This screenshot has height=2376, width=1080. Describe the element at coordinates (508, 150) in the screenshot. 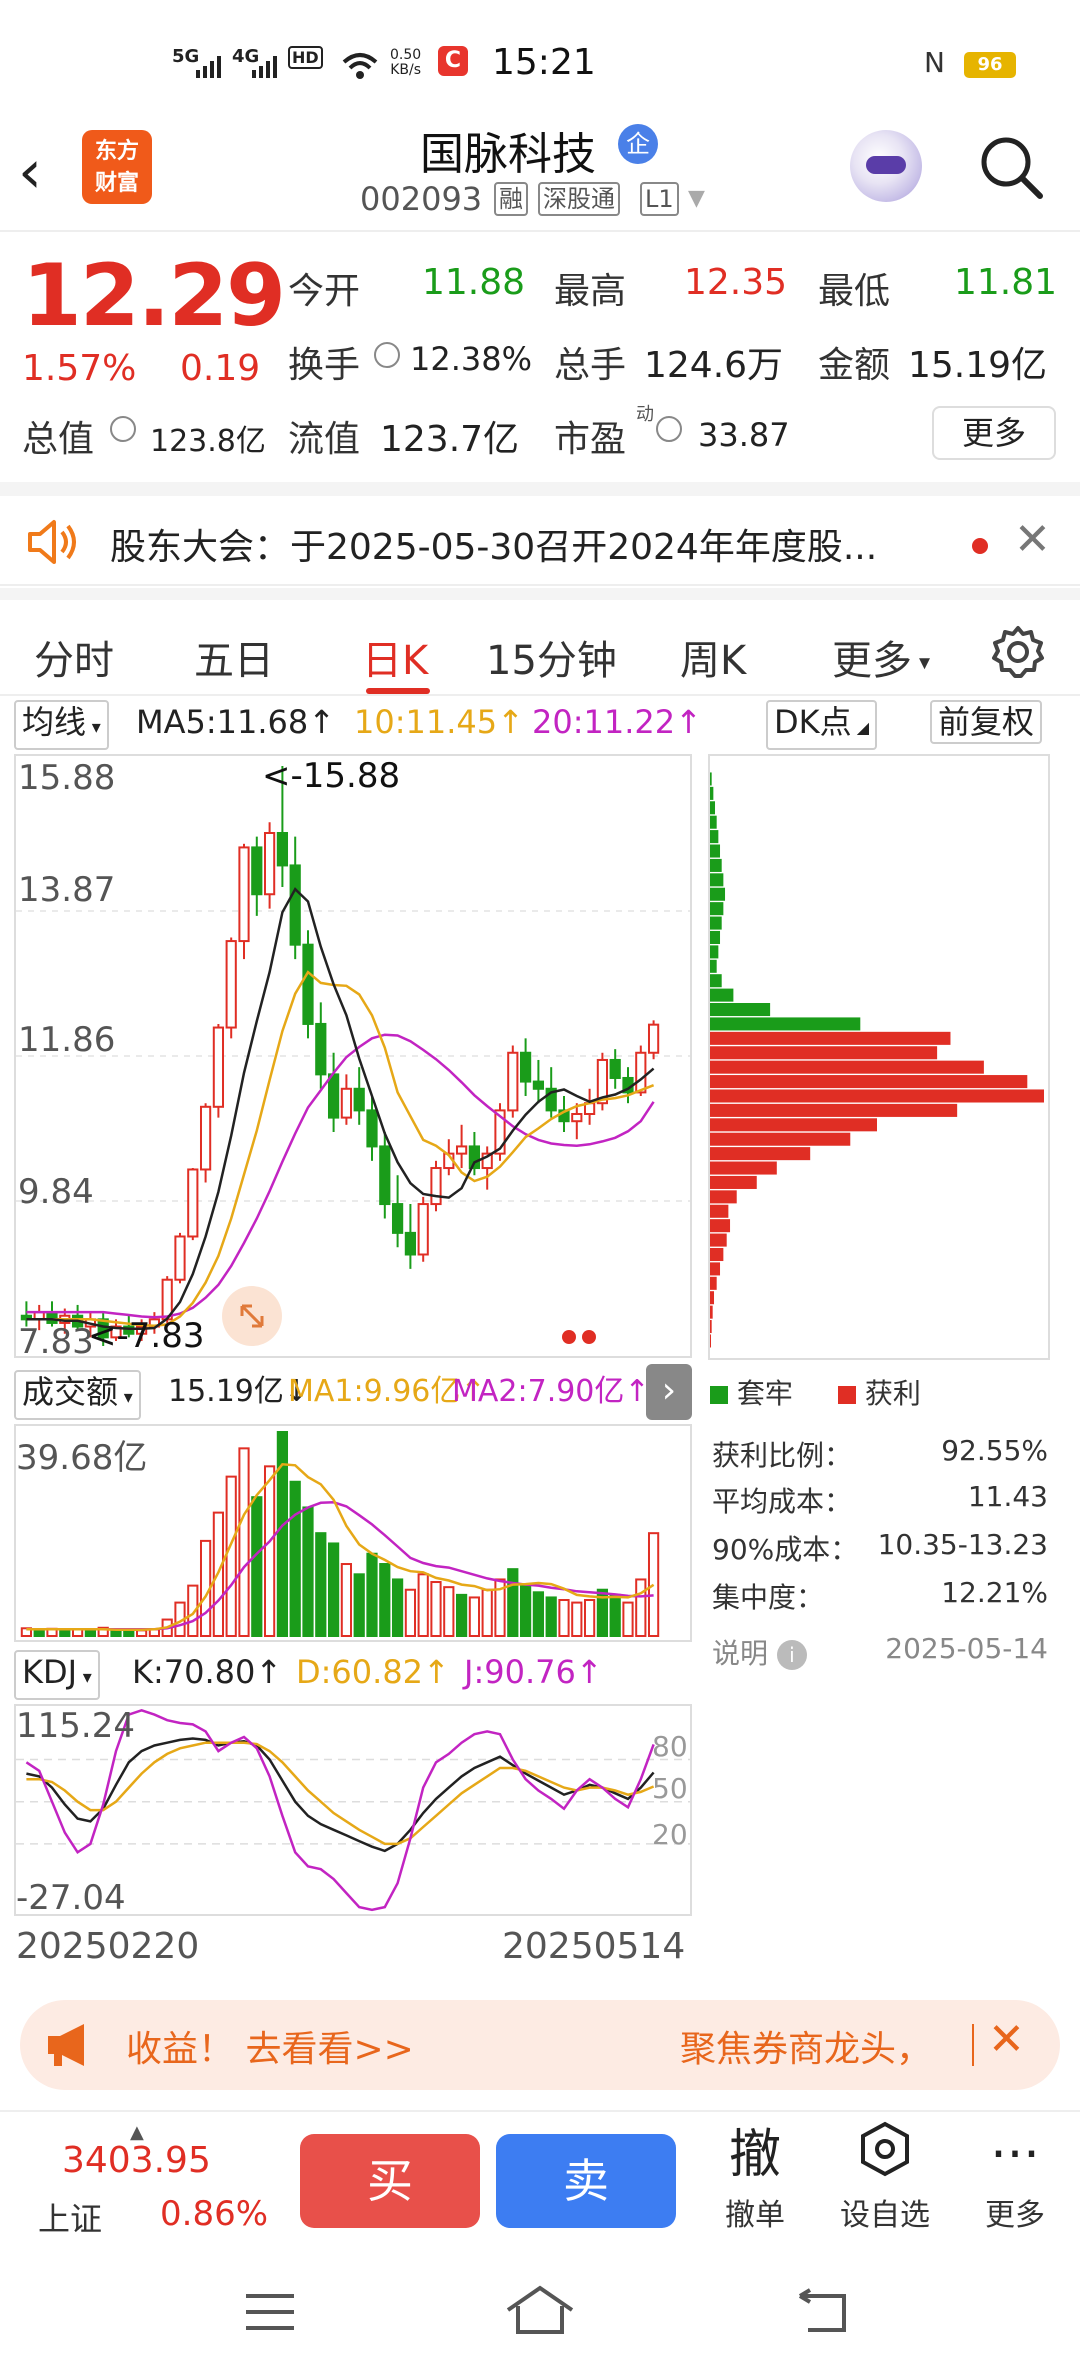

I see `stock-name: 国脉科技` at that location.